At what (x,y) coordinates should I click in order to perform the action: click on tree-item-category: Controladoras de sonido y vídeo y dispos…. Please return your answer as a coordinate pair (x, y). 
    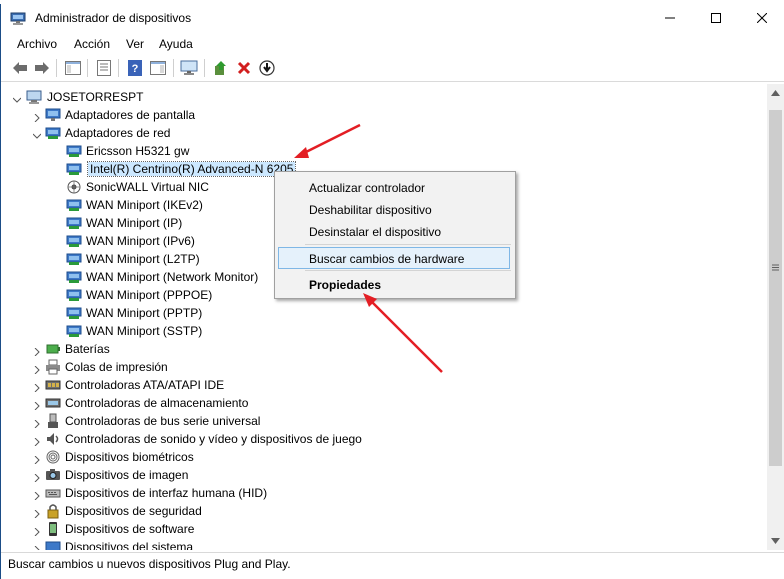
    Looking at the image, I should click on (377, 439).